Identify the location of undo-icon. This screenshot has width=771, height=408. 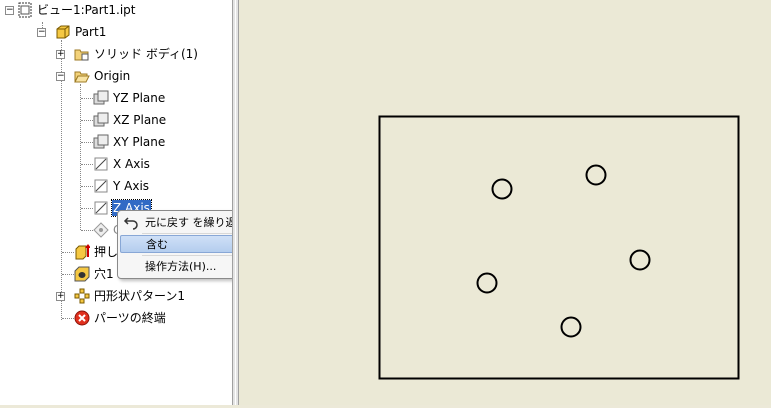
(130, 223).